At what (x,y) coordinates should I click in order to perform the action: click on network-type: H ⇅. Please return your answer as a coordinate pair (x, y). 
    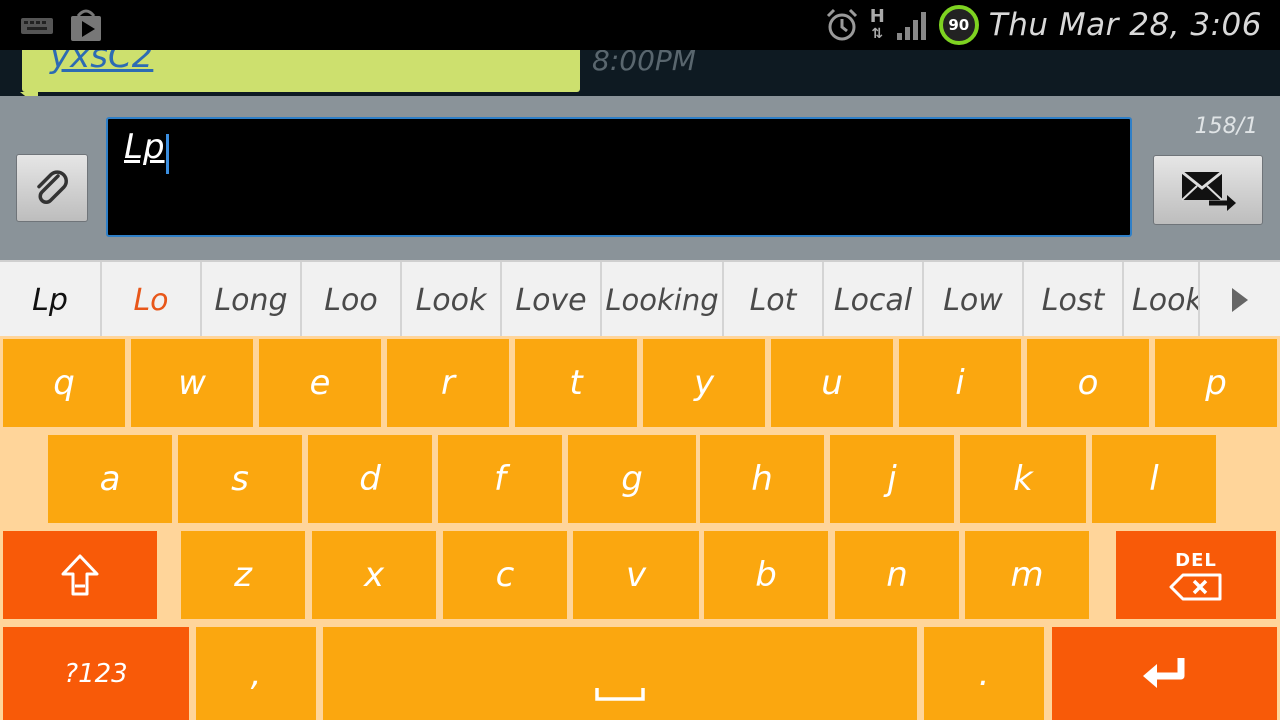
    Looking at the image, I should click on (877, 23).